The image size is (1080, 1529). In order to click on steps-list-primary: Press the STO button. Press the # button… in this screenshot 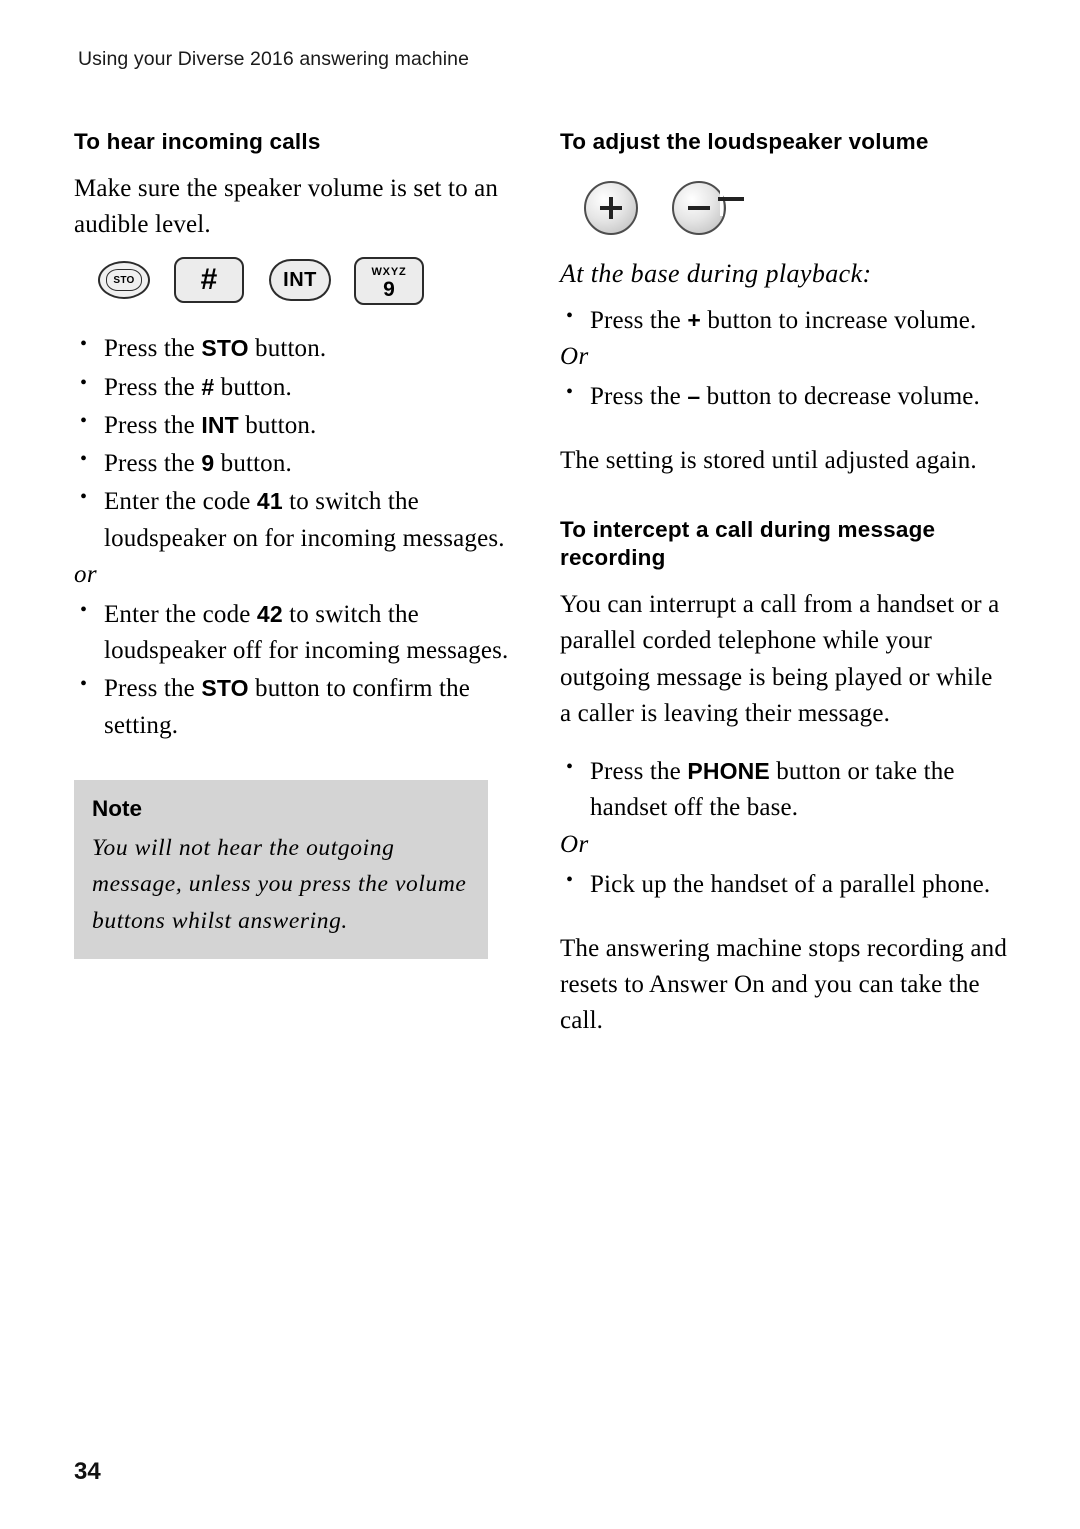, I will do `click(299, 443)`.